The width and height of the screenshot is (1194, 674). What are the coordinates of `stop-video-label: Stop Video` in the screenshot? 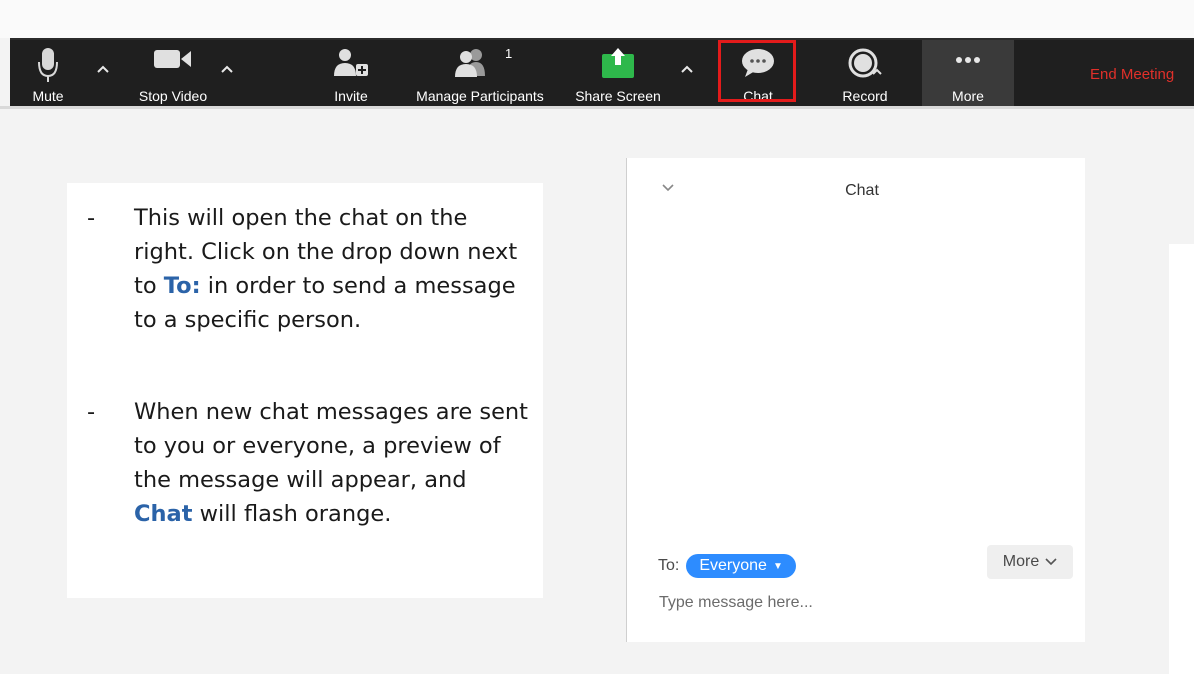 It's located at (173, 96).